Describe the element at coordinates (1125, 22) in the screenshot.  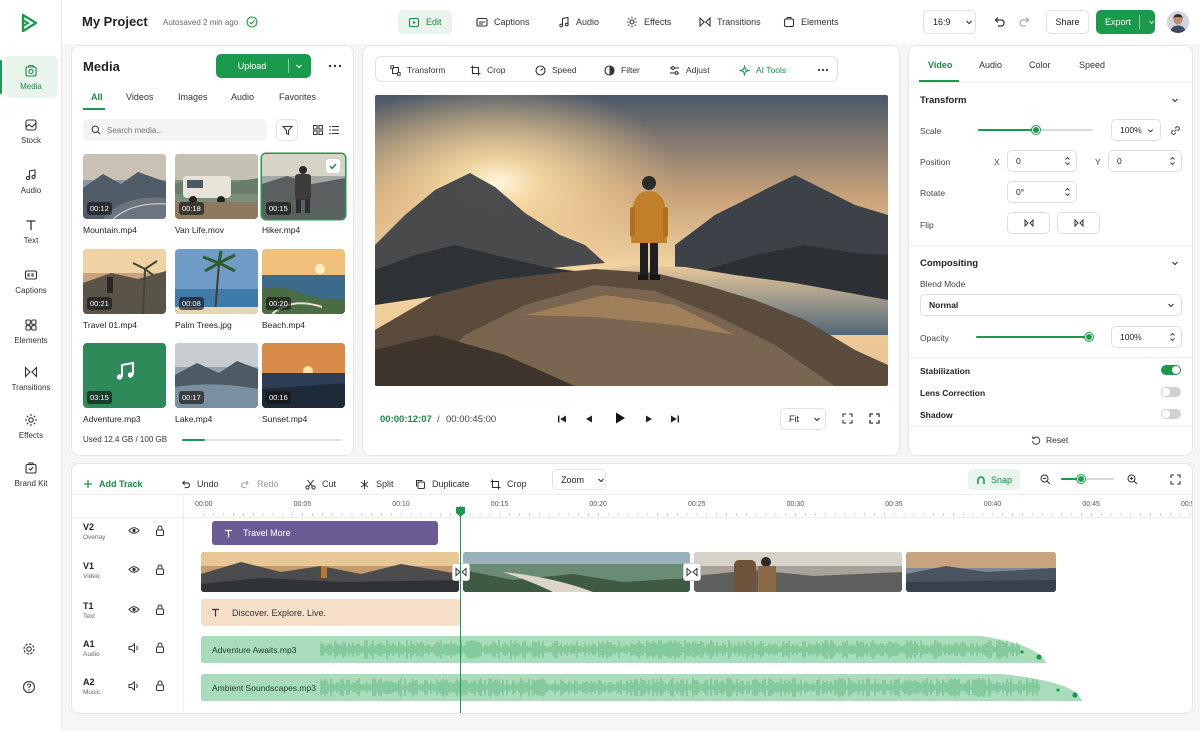
I see `export-button: Export` at that location.